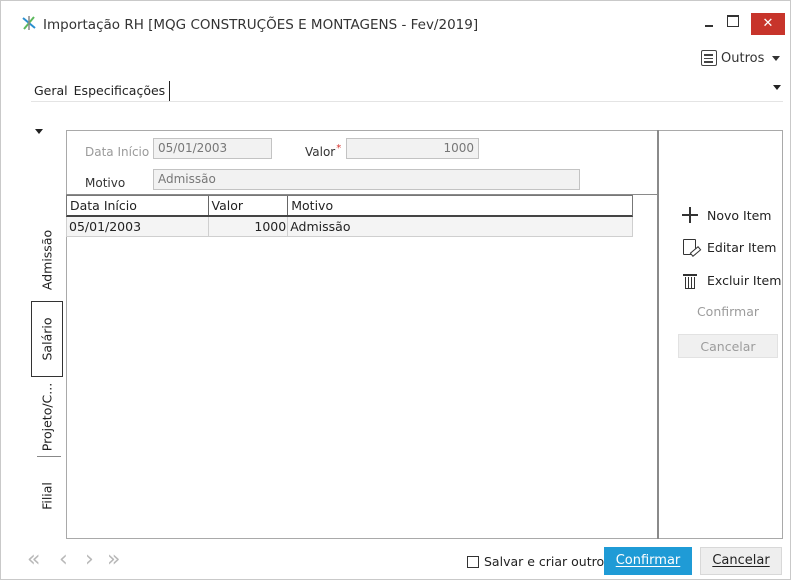  What do you see at coordinates (776, 58) in the screenshot?
I see `chevron-down-icon` at bounding box center [776, 58].